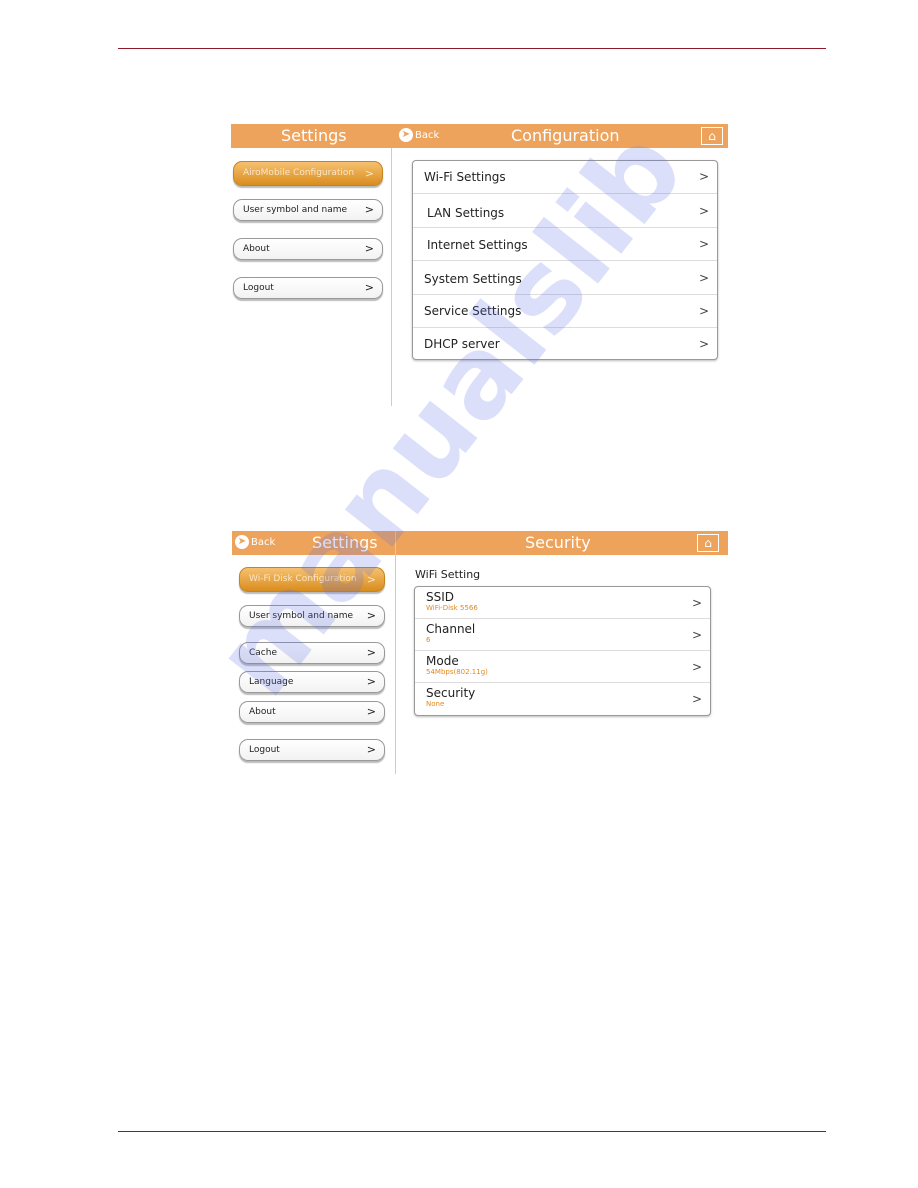 This screenshot has height=1188, width=918. What do you see at coordinates (263, 653) in the screenshot?
I see `label: Cache` at bounding box center [263, 653].